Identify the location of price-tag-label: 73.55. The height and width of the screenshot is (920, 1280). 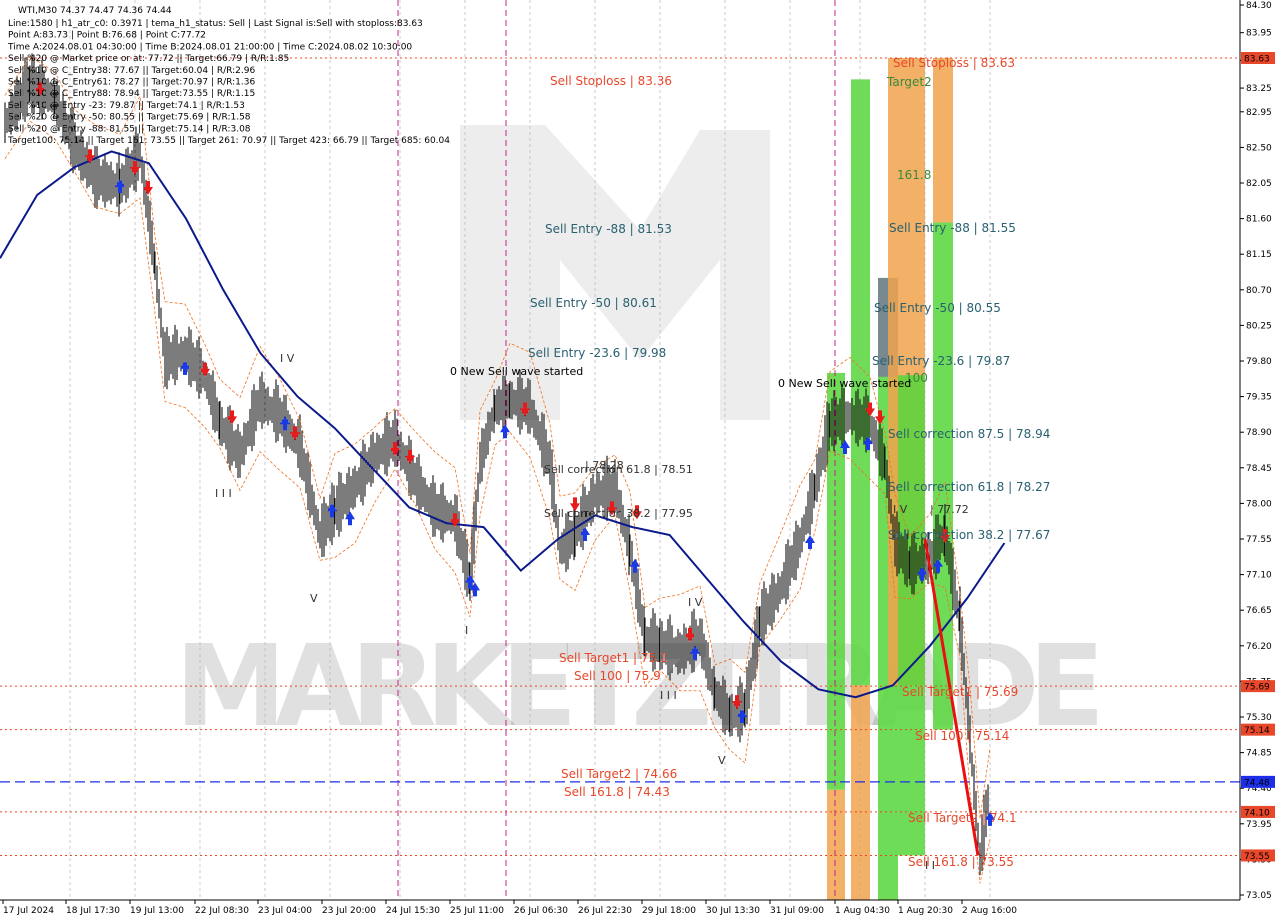
(1257, 857).